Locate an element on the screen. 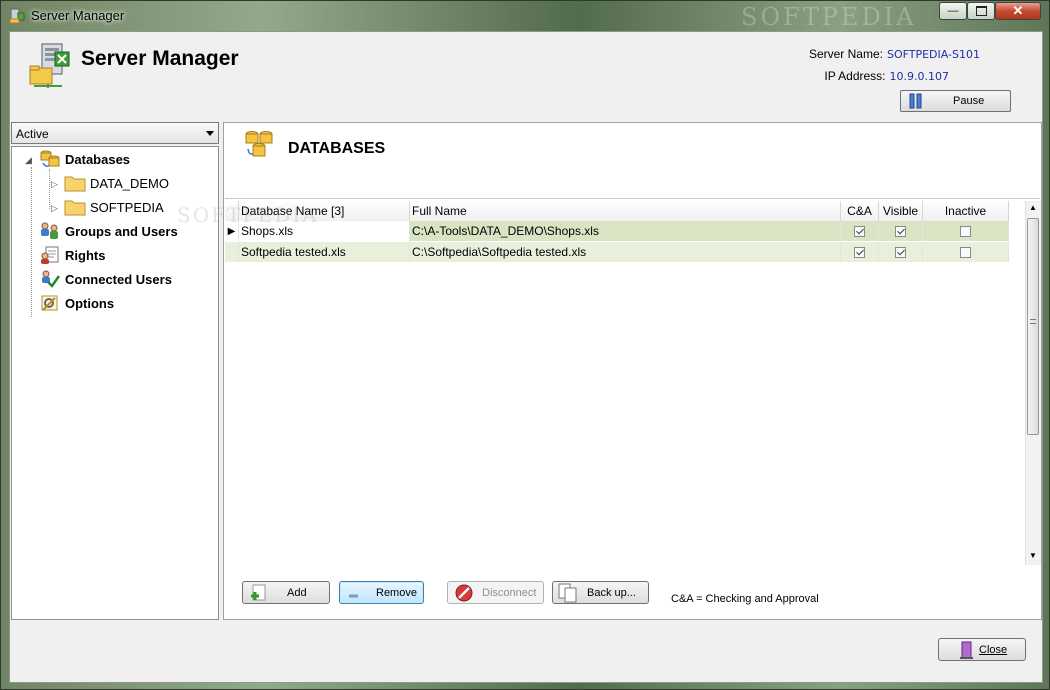 This screenshot has width=1050, height=690. app-title: Server Manager is located at coordinates (160, 58).